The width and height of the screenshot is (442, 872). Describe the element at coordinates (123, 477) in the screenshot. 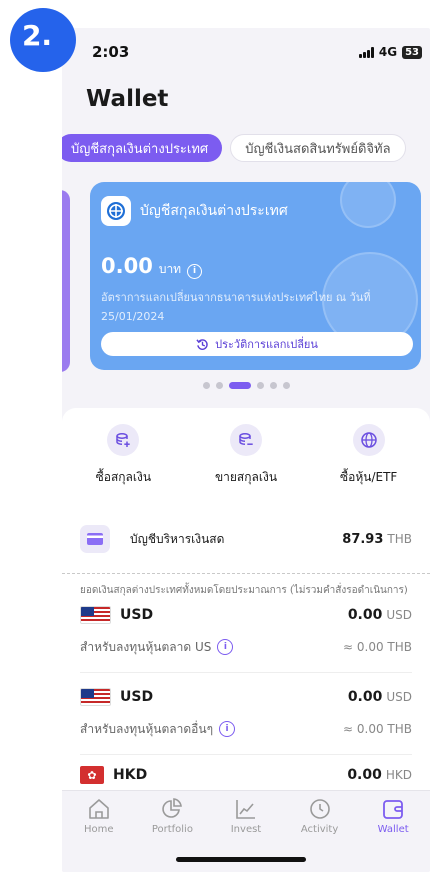

I see `buy-currency-label: ซื้อสกุลเงิน` at that location.